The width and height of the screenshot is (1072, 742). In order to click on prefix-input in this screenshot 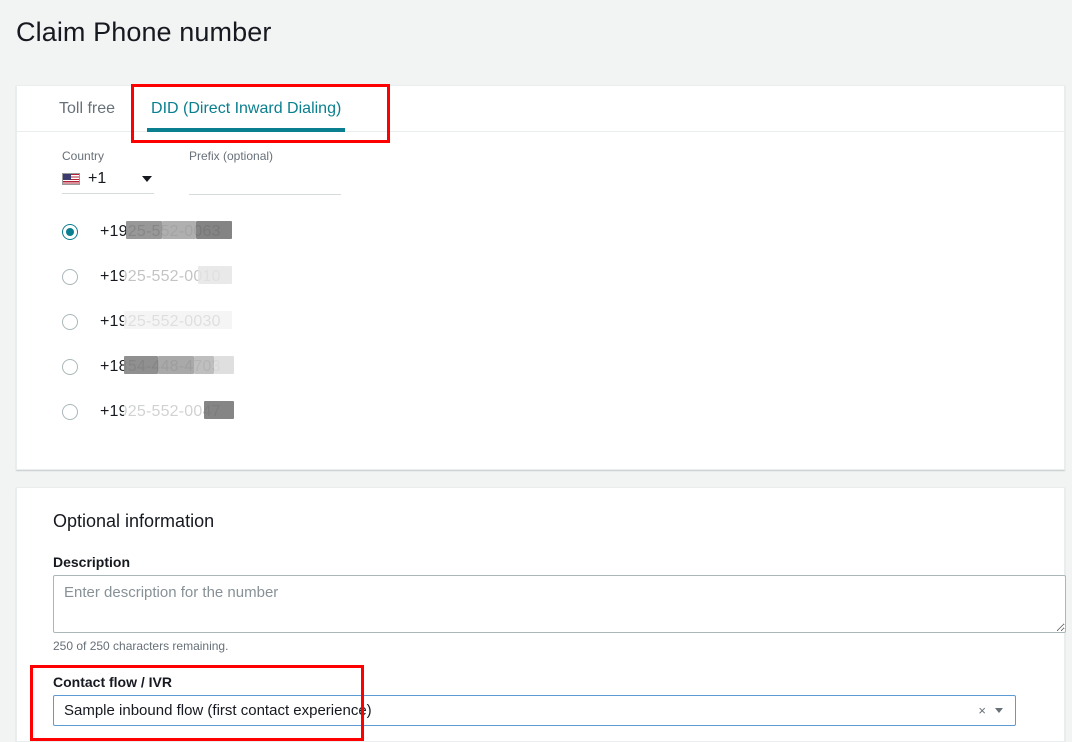, I will do `click(265, 182)`.